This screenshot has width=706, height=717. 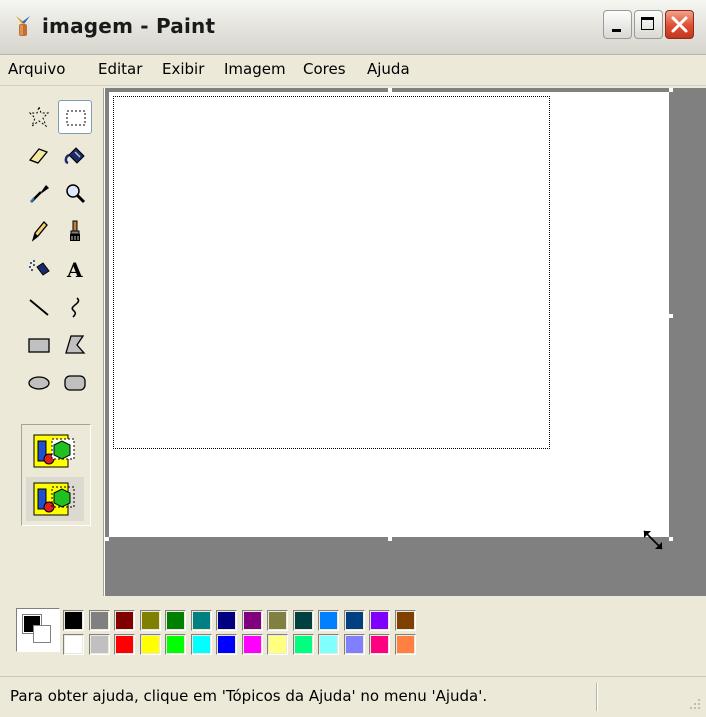 What do you see at coordinates (388, 69) in the screenshot?
I see `menu-ajuda: Ajuda` at bounding box center [388, 69].